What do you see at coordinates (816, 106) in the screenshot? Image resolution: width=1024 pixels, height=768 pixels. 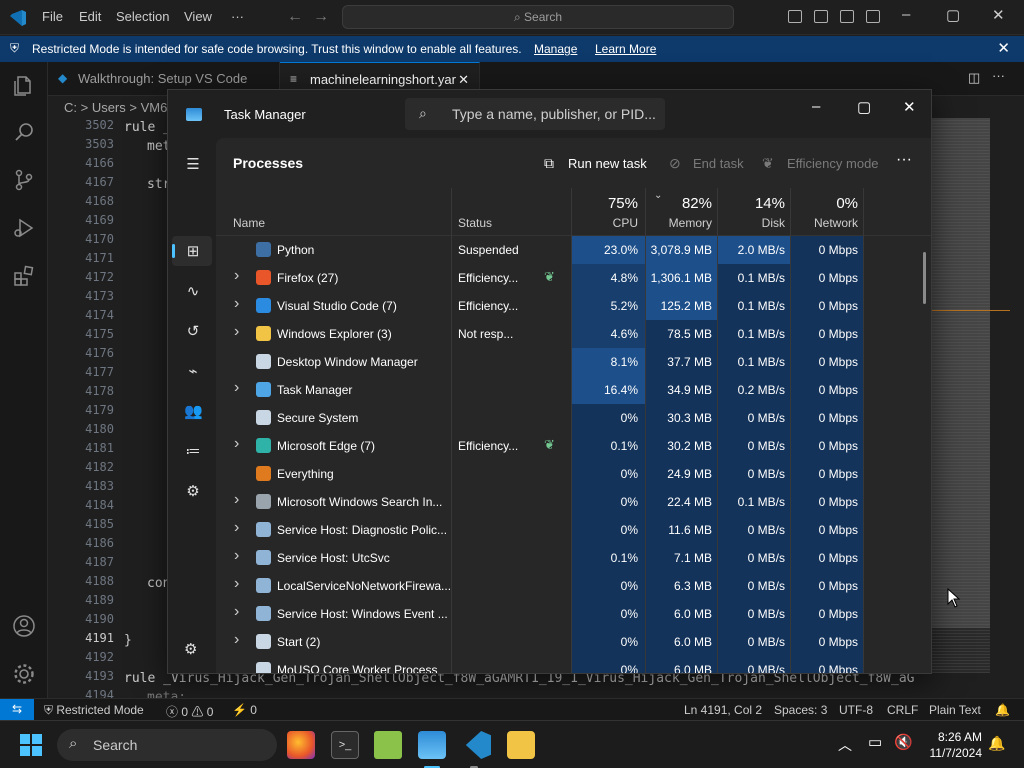 I see `tm-minimize-icon: –` at bounding box center [816, 106].